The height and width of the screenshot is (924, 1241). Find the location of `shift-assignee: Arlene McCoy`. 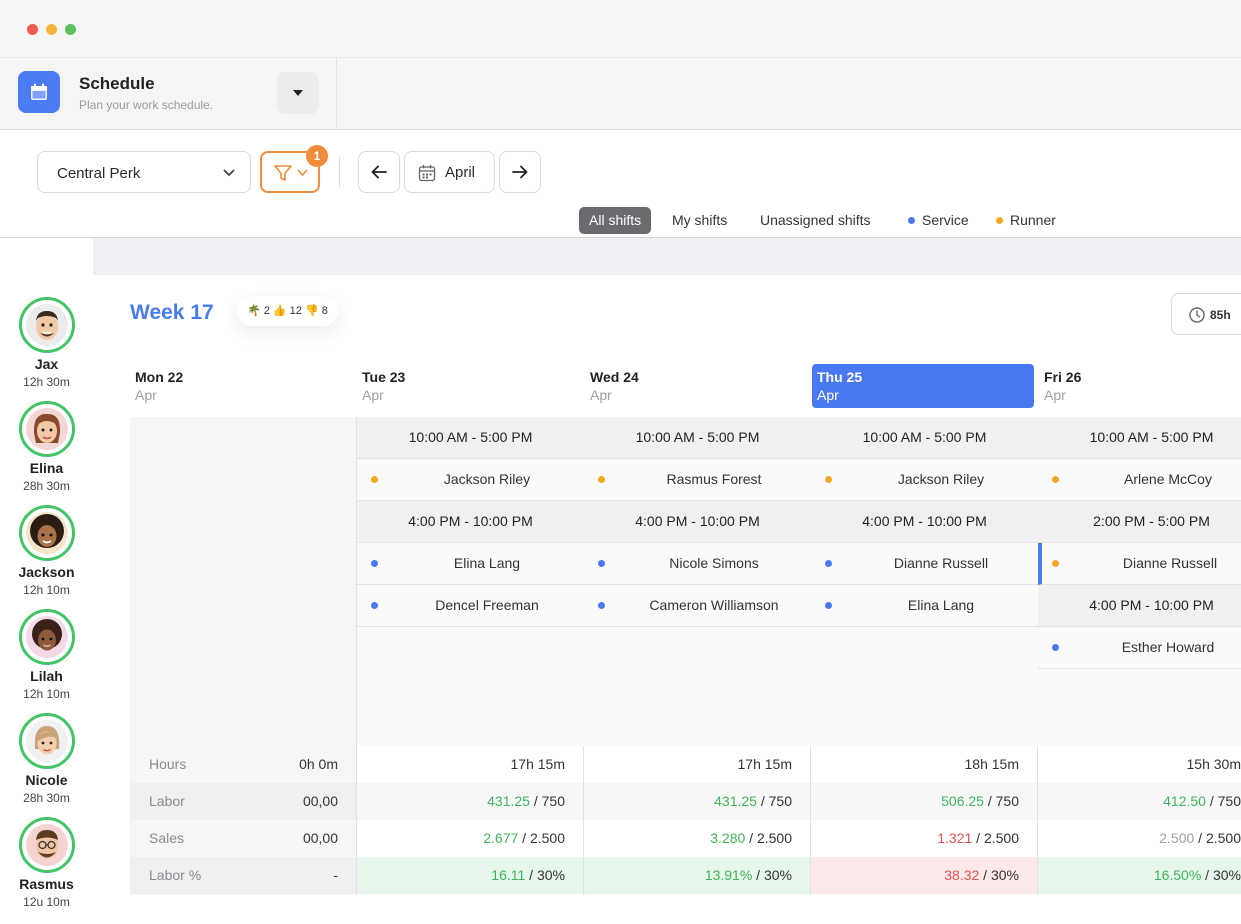

shift-assignee: Arlene McCoy is located at coordinates (1139, 480).